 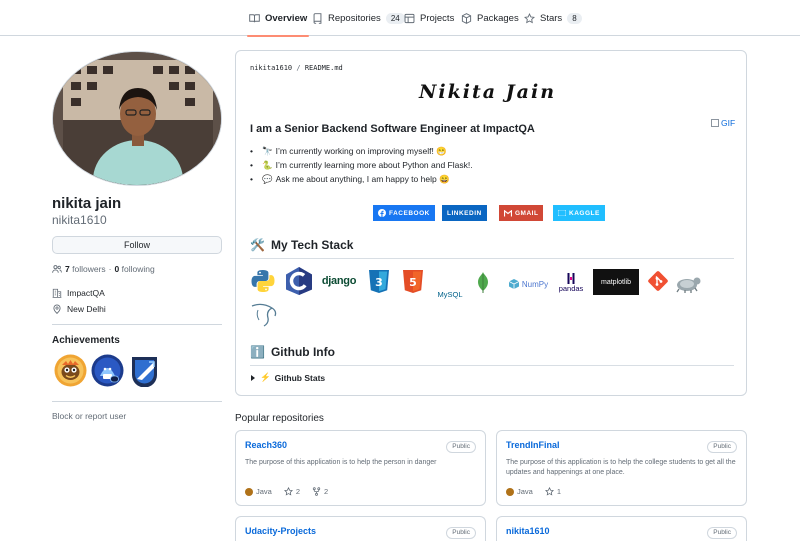 What do you see at coordinates (316, 491) in the screenshot?
I see `fork-icon` at bounding box center [316, 491].